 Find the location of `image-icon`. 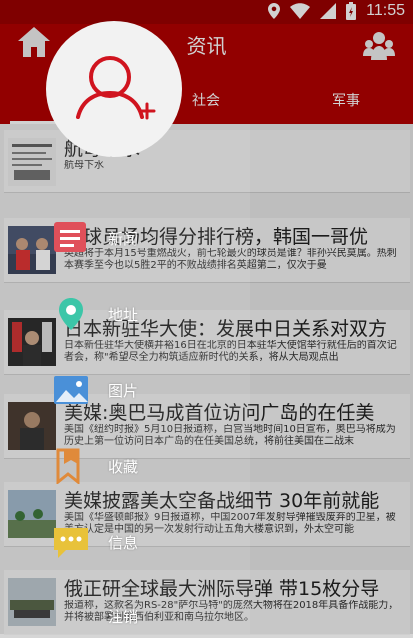

image-icon is located at coordinates (71, 390).